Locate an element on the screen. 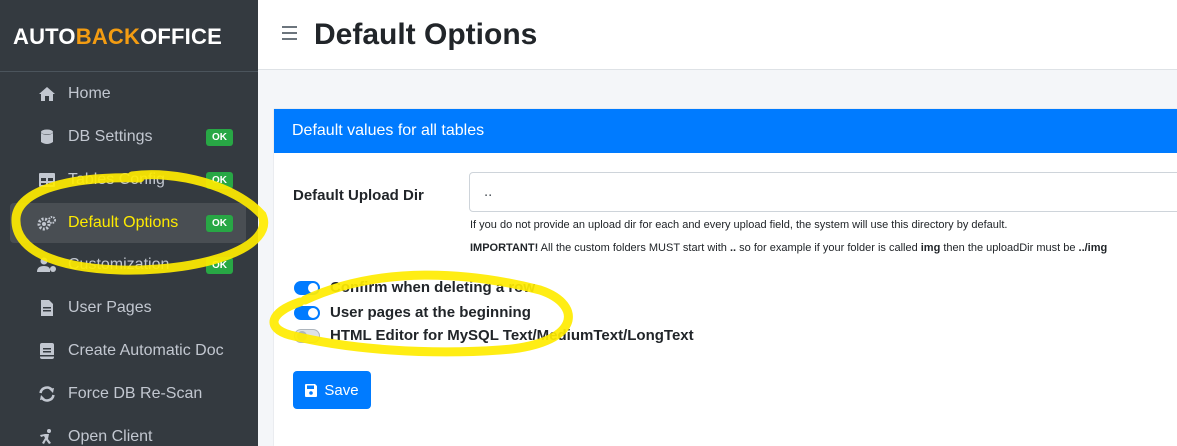 The image size is (1177, 446). save-button: Save is located at coordinates (332, 390).